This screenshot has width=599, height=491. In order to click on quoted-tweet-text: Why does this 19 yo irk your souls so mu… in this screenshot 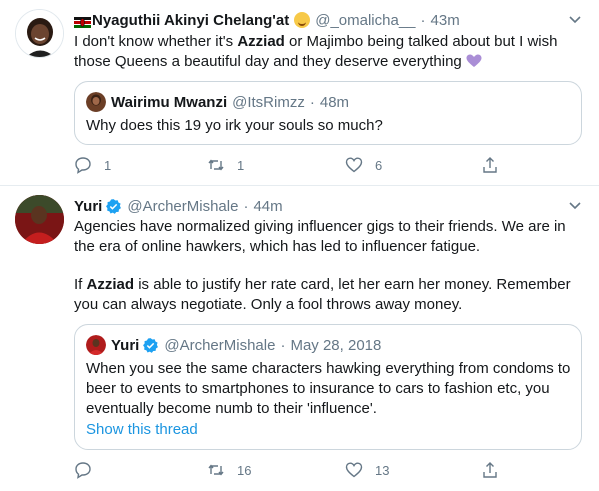, I will do `click(234, 125)`.